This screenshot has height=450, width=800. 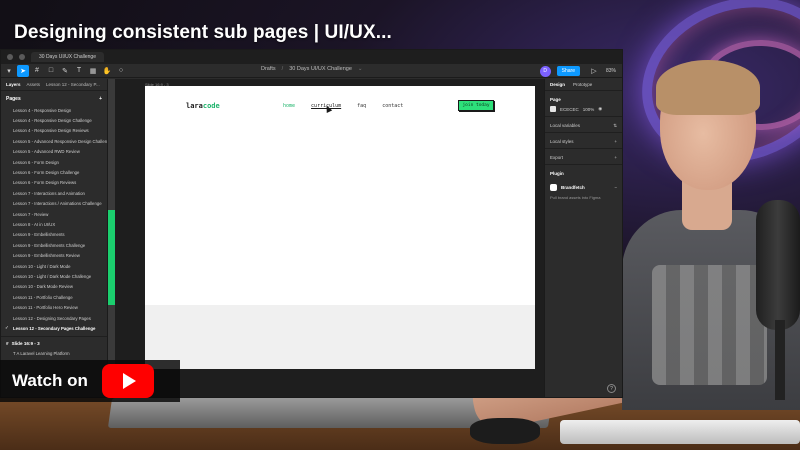 What do you see at coordinates (557, 157) in the screenshot?
I see `section-label: Export` at bounding box center [557, 157].